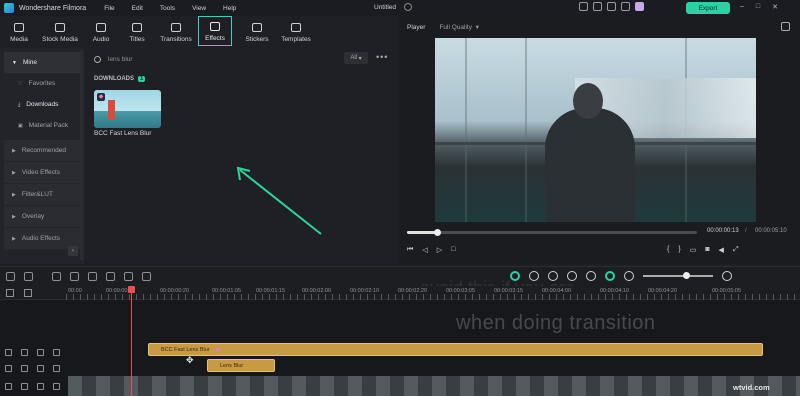 This screenshot has height=396, width=800. I want to click on export-button: Export, so click(708, 8).